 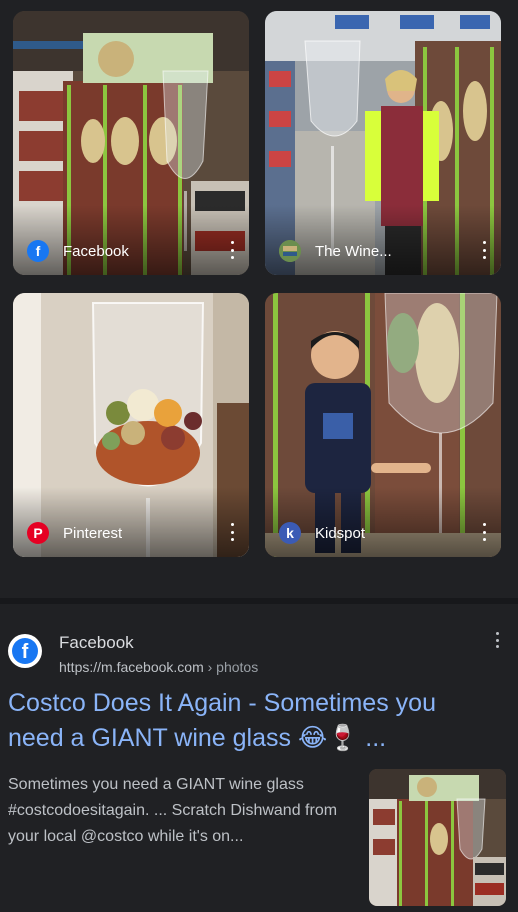 I want to click on image-source-name: Kidspot, so click(x=340, y=533).